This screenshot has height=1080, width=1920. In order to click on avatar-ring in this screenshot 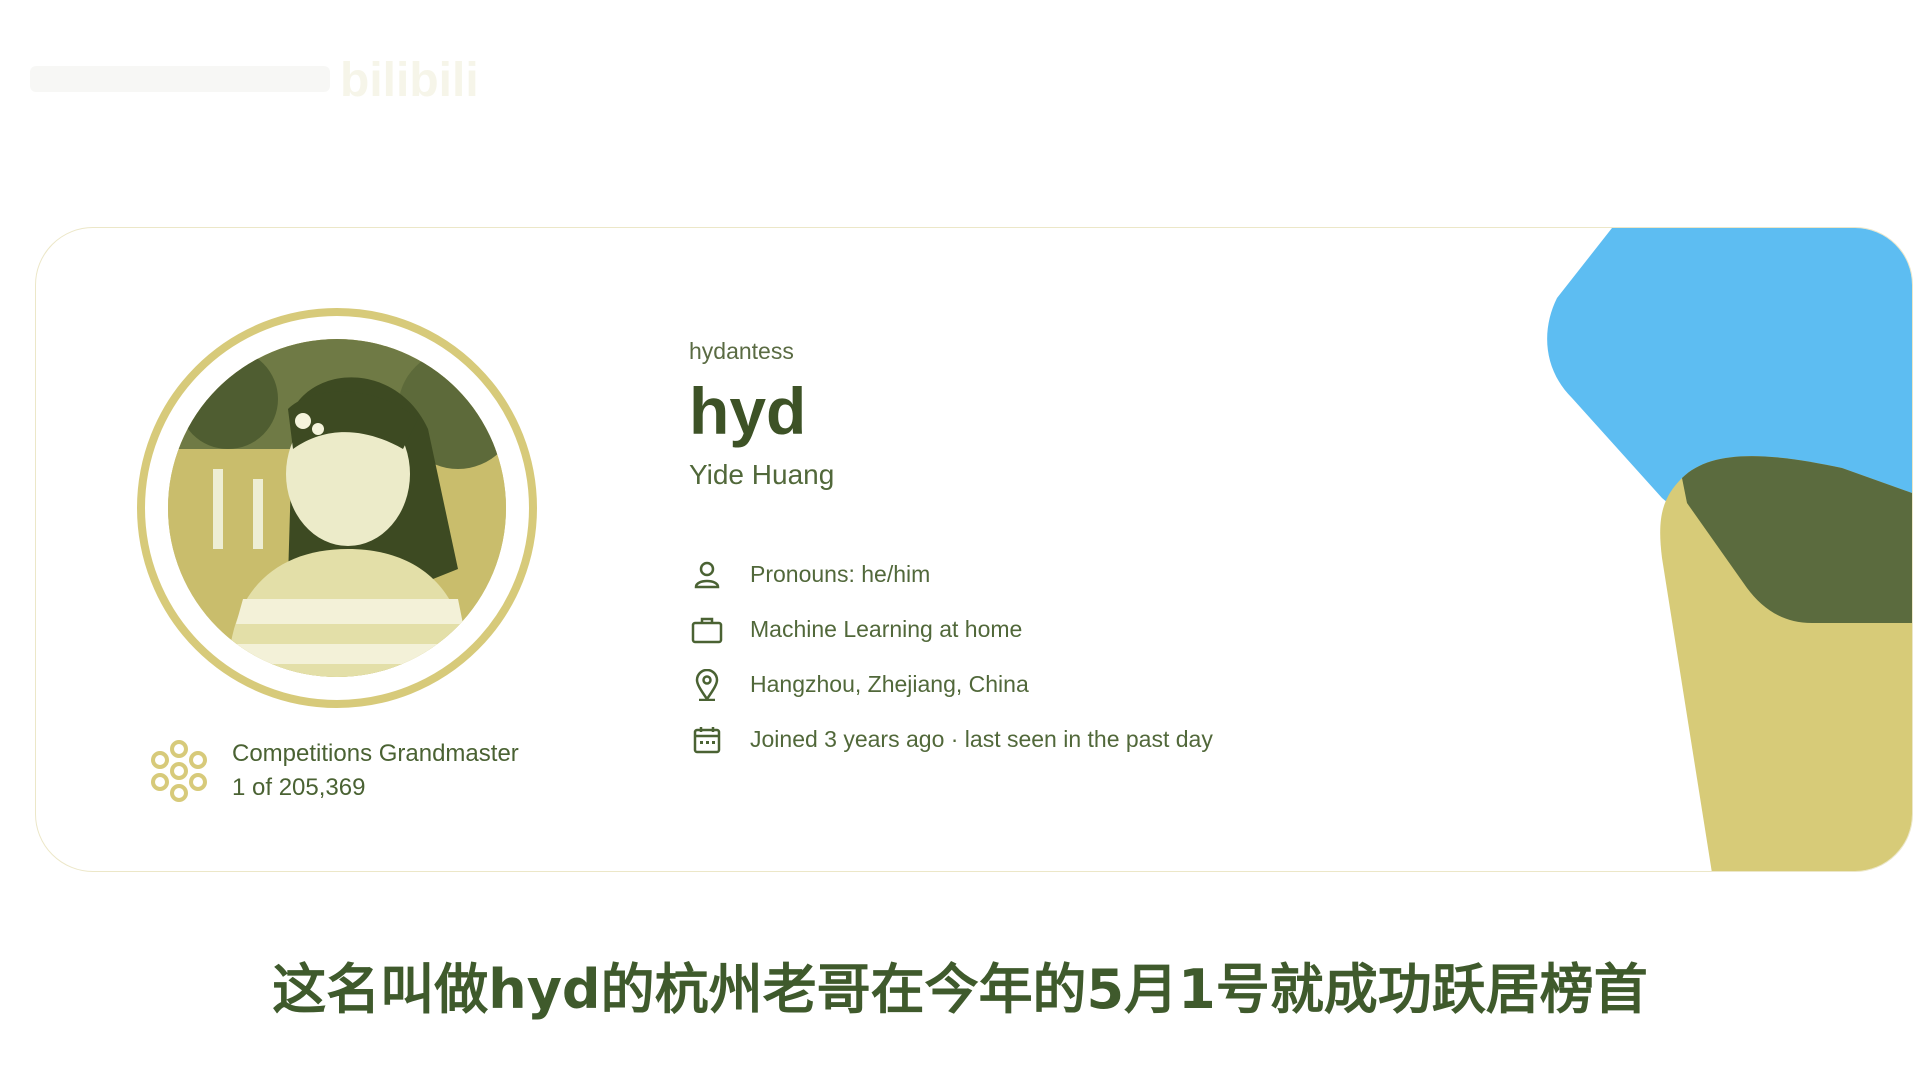, I will do `click(337, 508)`.